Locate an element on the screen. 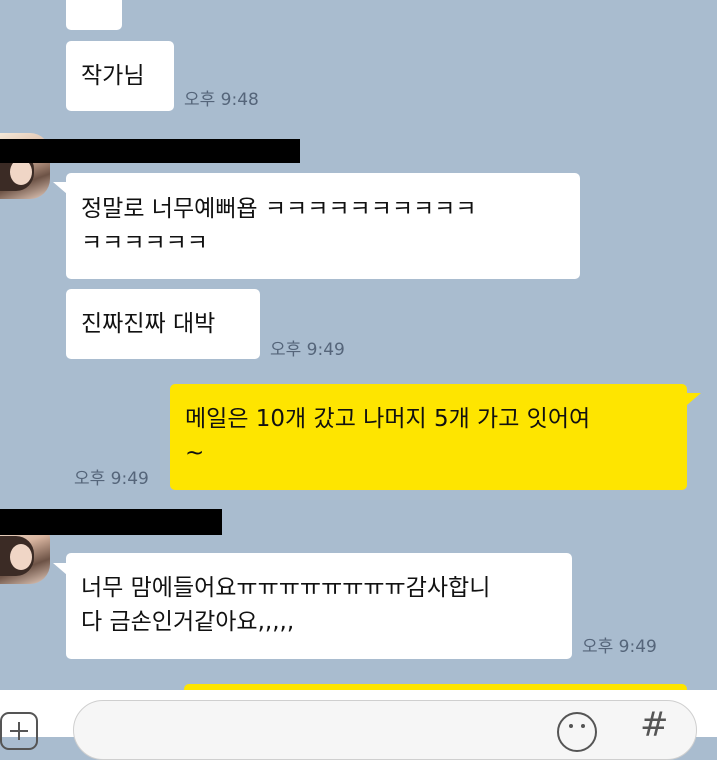 The image size is (717, 760). message-time: 오후 9:48 is located at coordinates (221, 100).